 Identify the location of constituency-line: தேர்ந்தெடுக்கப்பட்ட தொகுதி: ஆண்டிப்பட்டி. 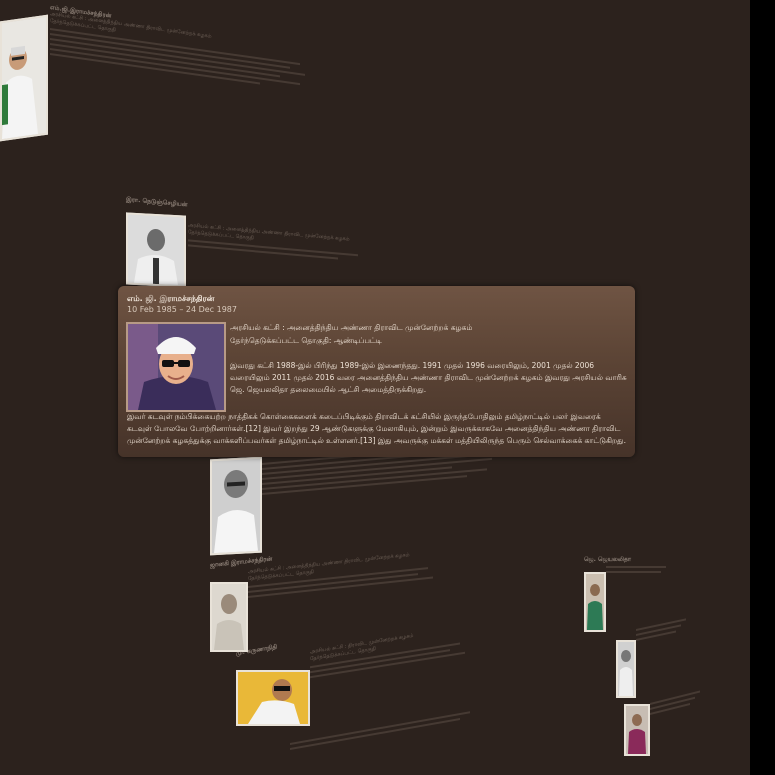
(306, 340).